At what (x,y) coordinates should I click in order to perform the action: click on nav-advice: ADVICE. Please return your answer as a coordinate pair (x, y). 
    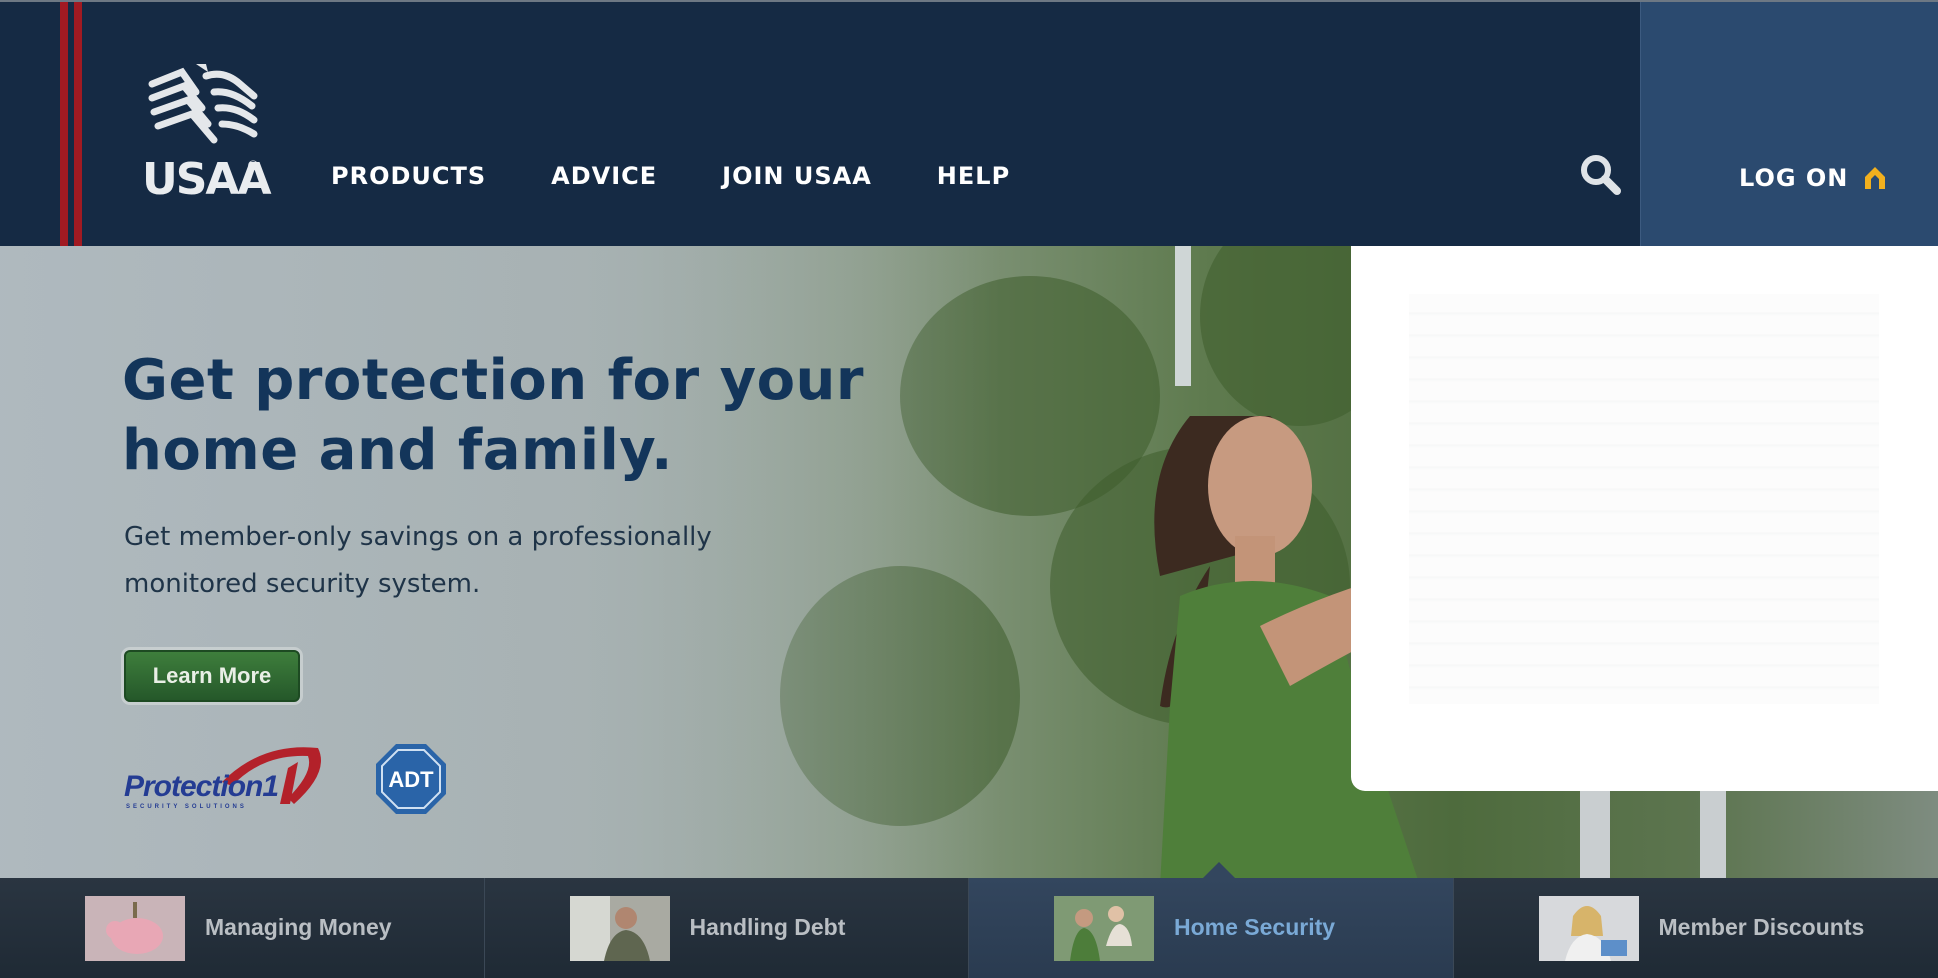
    Looking at the image, I should click on (604, 176).